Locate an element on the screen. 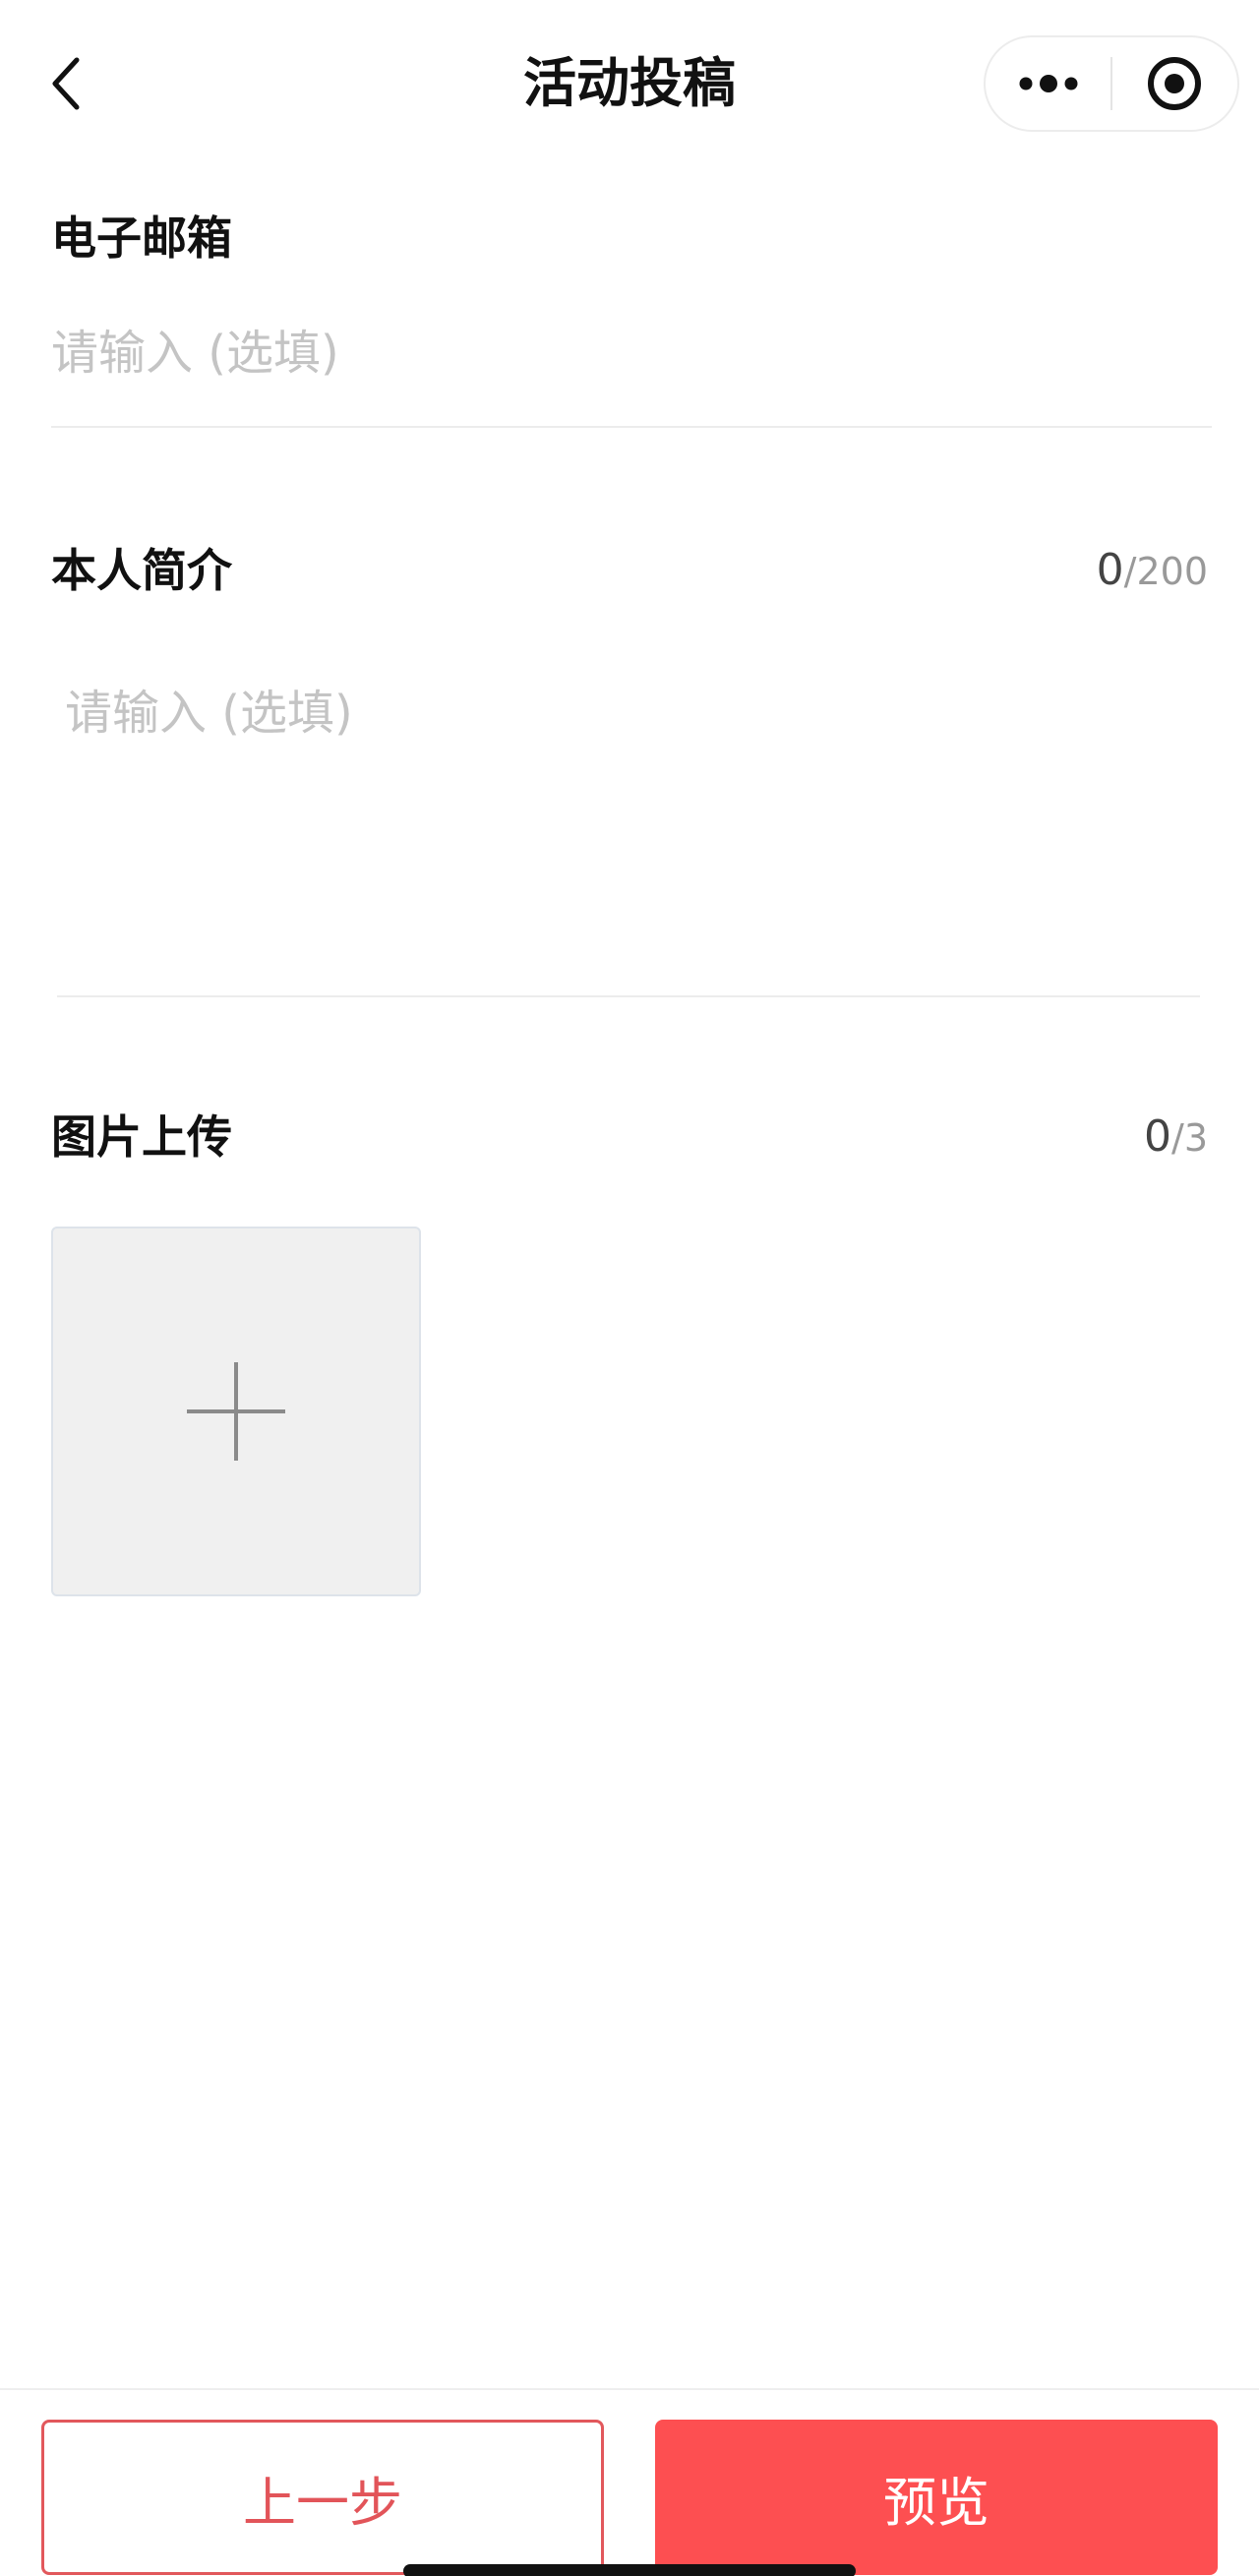  plus-icon is located at coordinates (236, 1411).